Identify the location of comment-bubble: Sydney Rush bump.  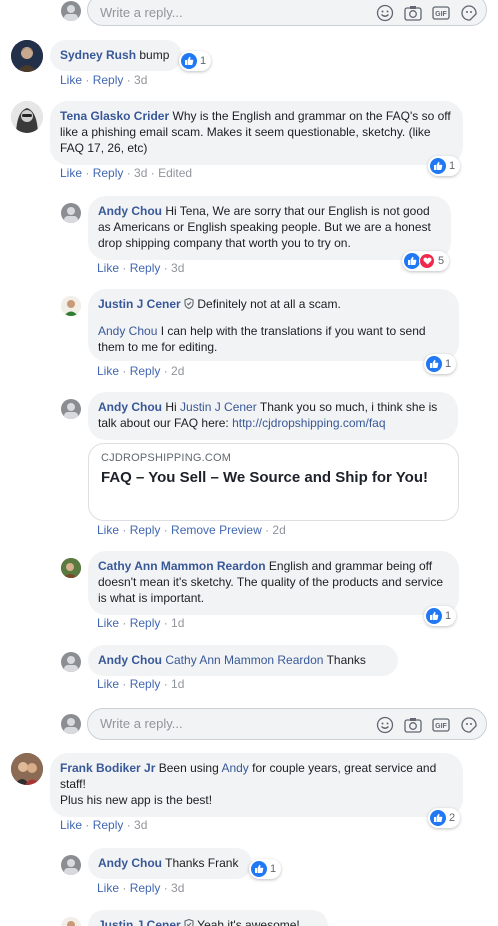
(116, 55).